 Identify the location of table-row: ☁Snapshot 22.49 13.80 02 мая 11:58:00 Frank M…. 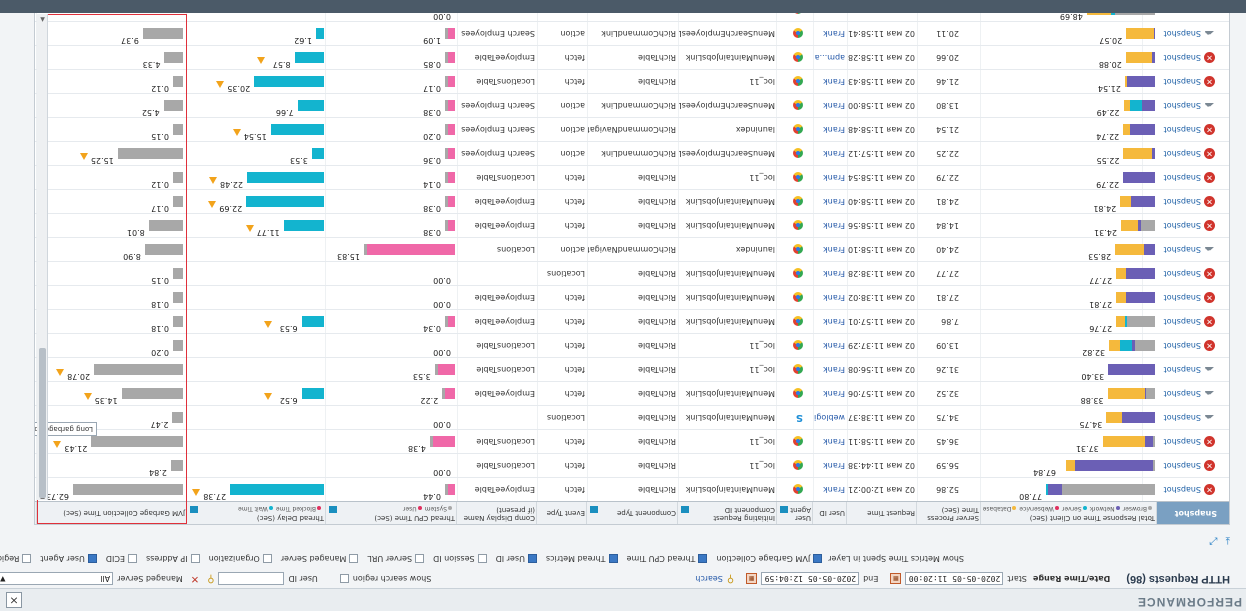
(632, 105).